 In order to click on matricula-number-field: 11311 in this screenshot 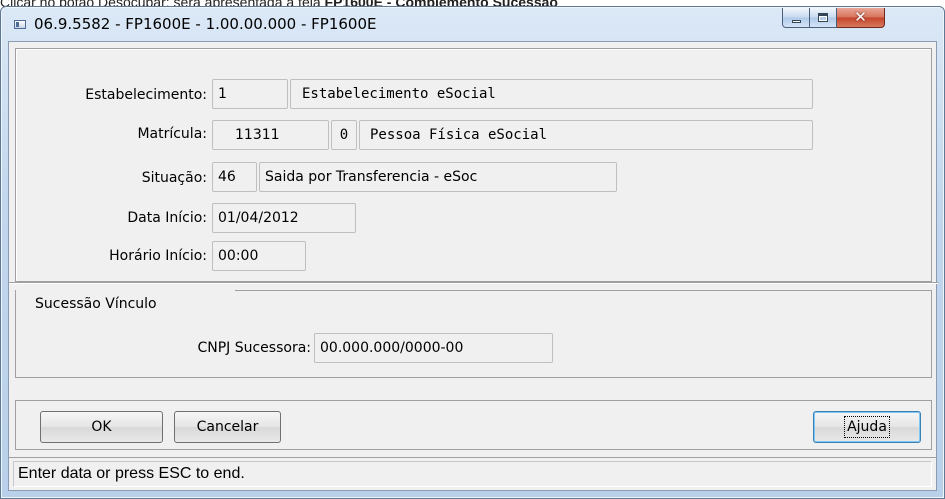, I will do `click(270, 135)`.